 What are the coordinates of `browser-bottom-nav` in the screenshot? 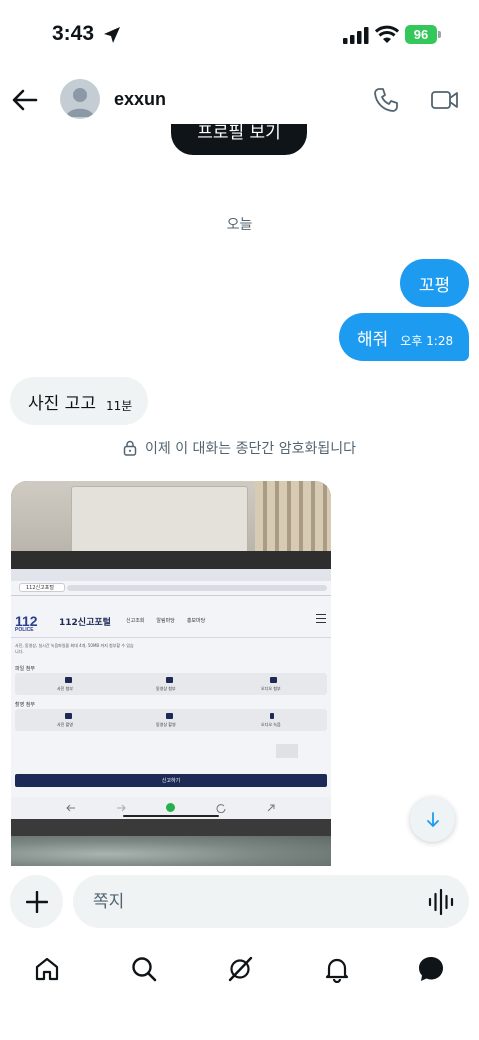 It's located at (171, 808).